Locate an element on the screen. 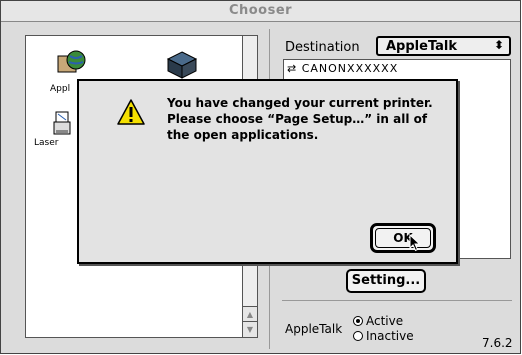 The width and height of the screenshot is (522, 355). window-title: Chooser is located at coordinates (260, 10).